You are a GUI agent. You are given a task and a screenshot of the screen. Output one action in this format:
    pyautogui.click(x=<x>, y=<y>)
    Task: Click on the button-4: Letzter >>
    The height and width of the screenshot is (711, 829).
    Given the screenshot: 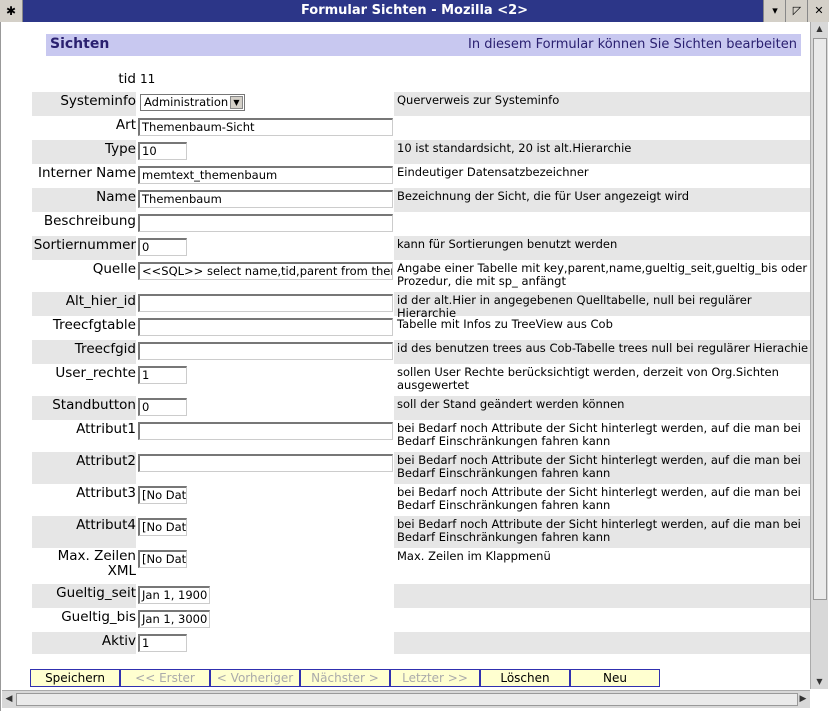 What is the action you would take?
    pyautogui.click(x=435, y=678)
    